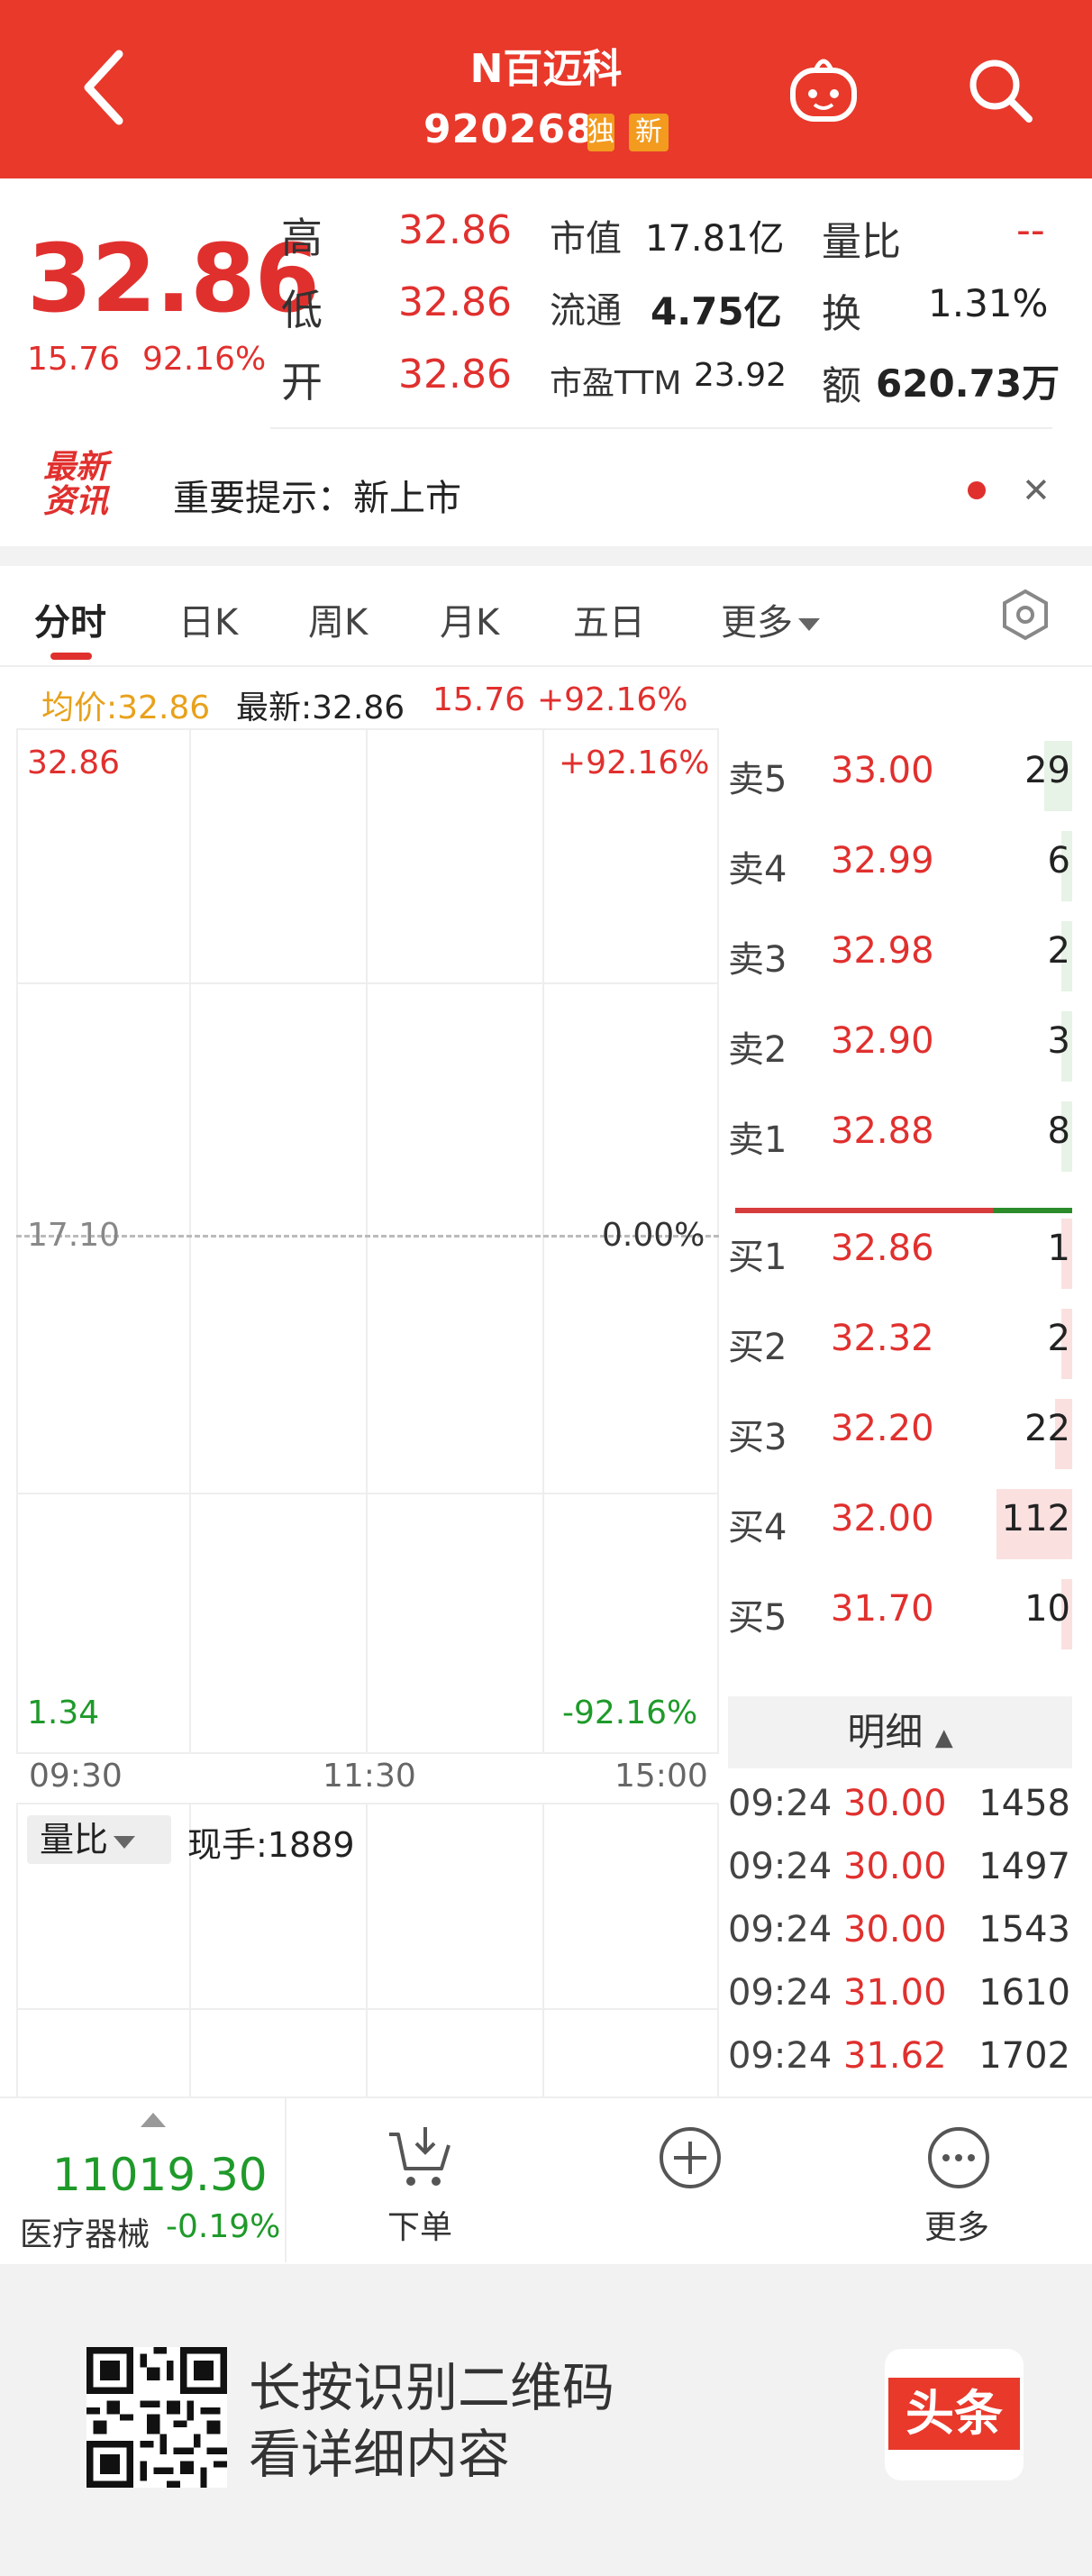 Image resolution: width=1092 pixels, height=2576 pixels. I want to click on current-hand: 现手:1889, so click(271, 1845).